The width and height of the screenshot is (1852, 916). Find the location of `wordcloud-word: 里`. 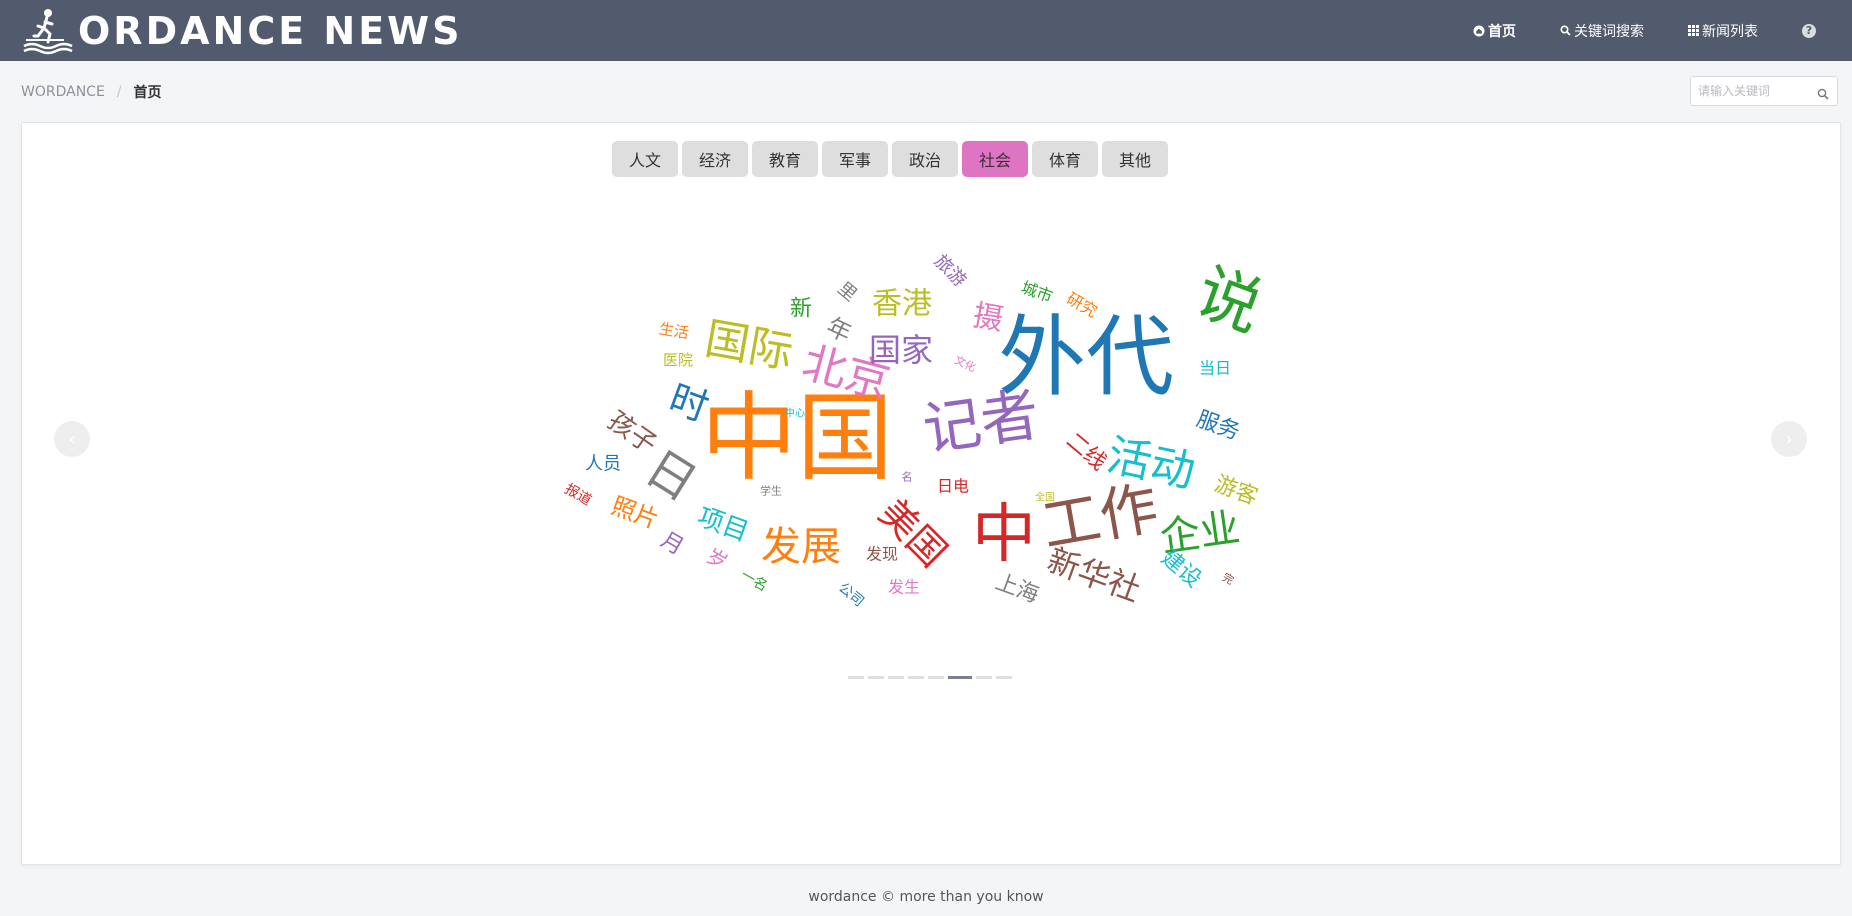

wordcloud-word: 里 is located at coordinates (846, 292).